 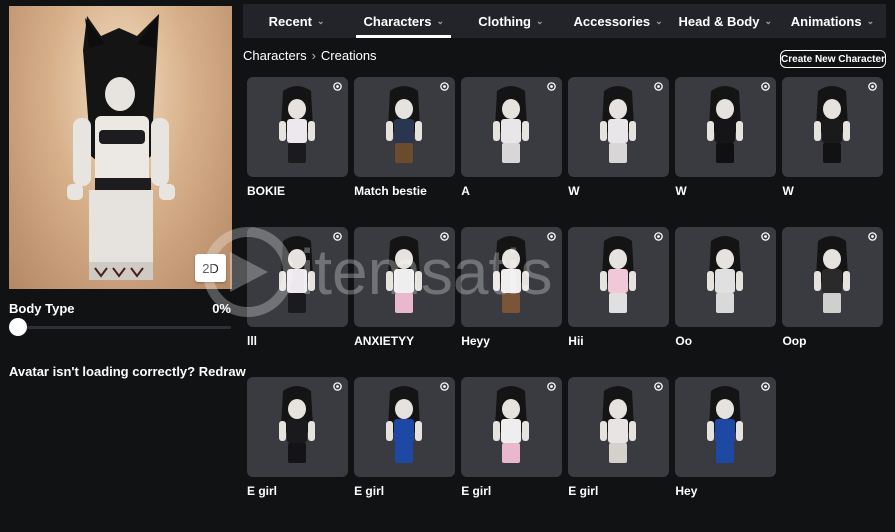 I want to click on avatar-preview: 2D, so click(x=120, y=147).